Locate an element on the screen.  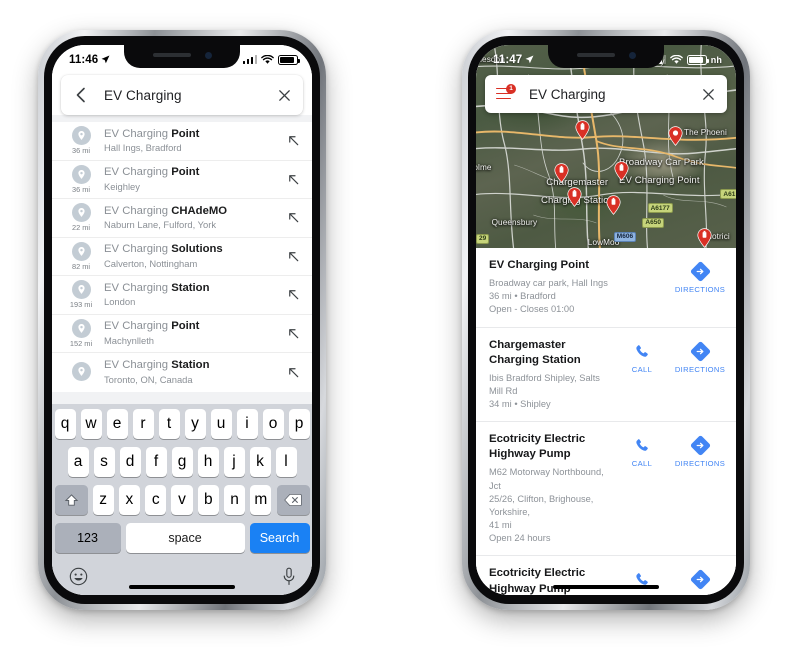
key-t: t is located at coordinates (169, 424).